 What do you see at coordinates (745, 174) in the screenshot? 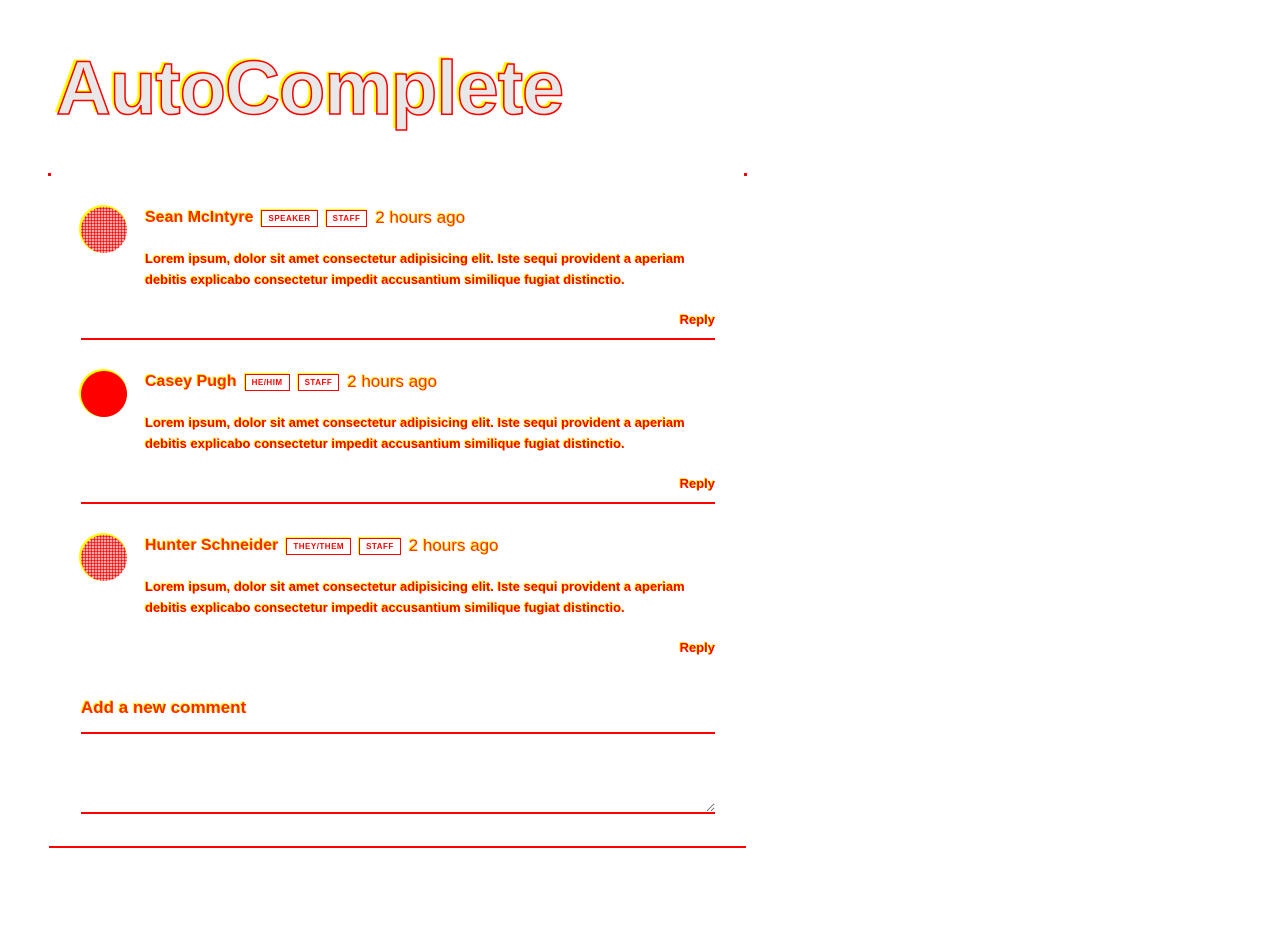
I see `card-corner-top-right` at bounding box center [745, 174].